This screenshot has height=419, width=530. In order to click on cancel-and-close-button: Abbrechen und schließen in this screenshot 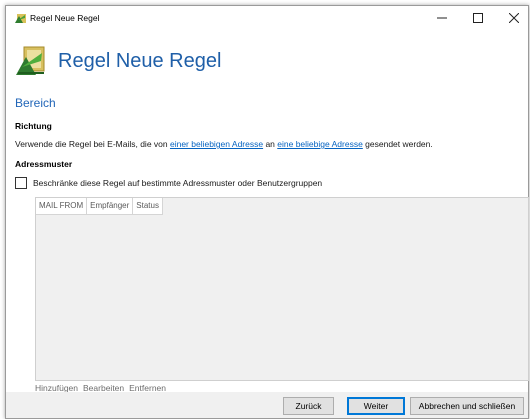, I will do `click(467, 406)`.